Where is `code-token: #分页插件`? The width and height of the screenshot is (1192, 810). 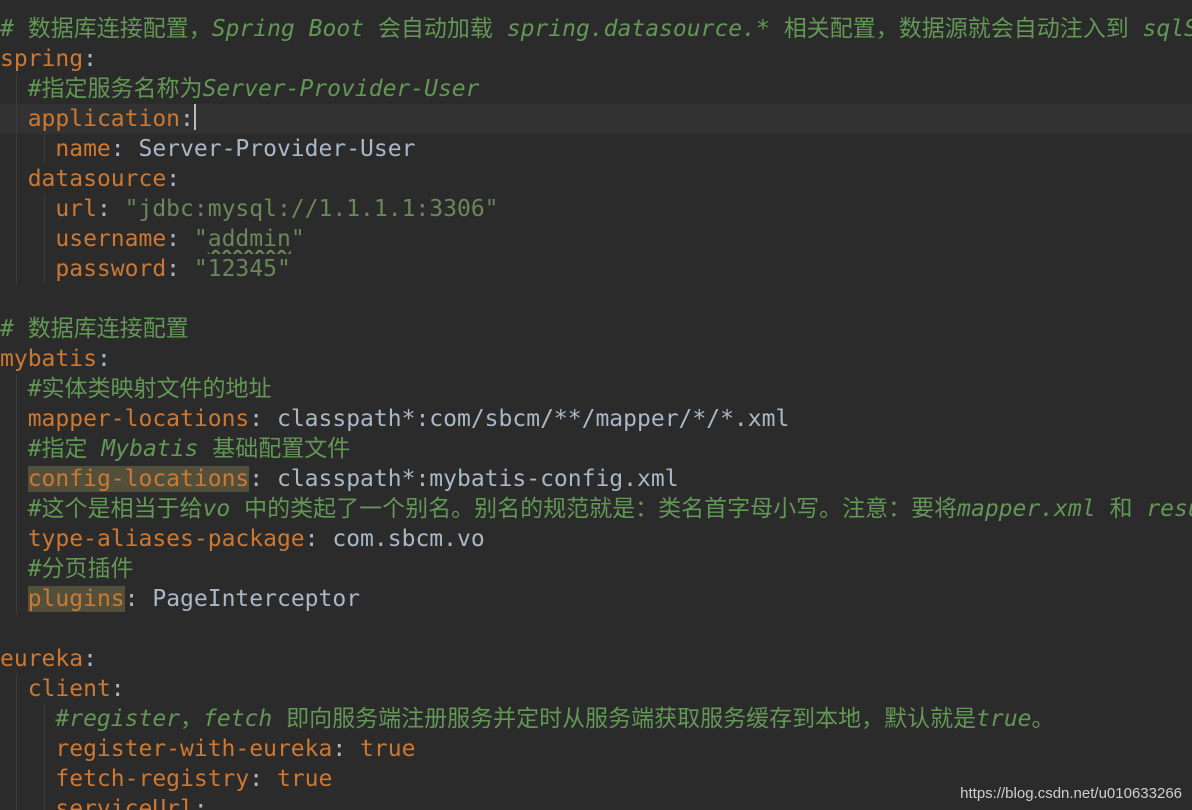 code-token: #分页插件 is located at coordinates (80, 569).